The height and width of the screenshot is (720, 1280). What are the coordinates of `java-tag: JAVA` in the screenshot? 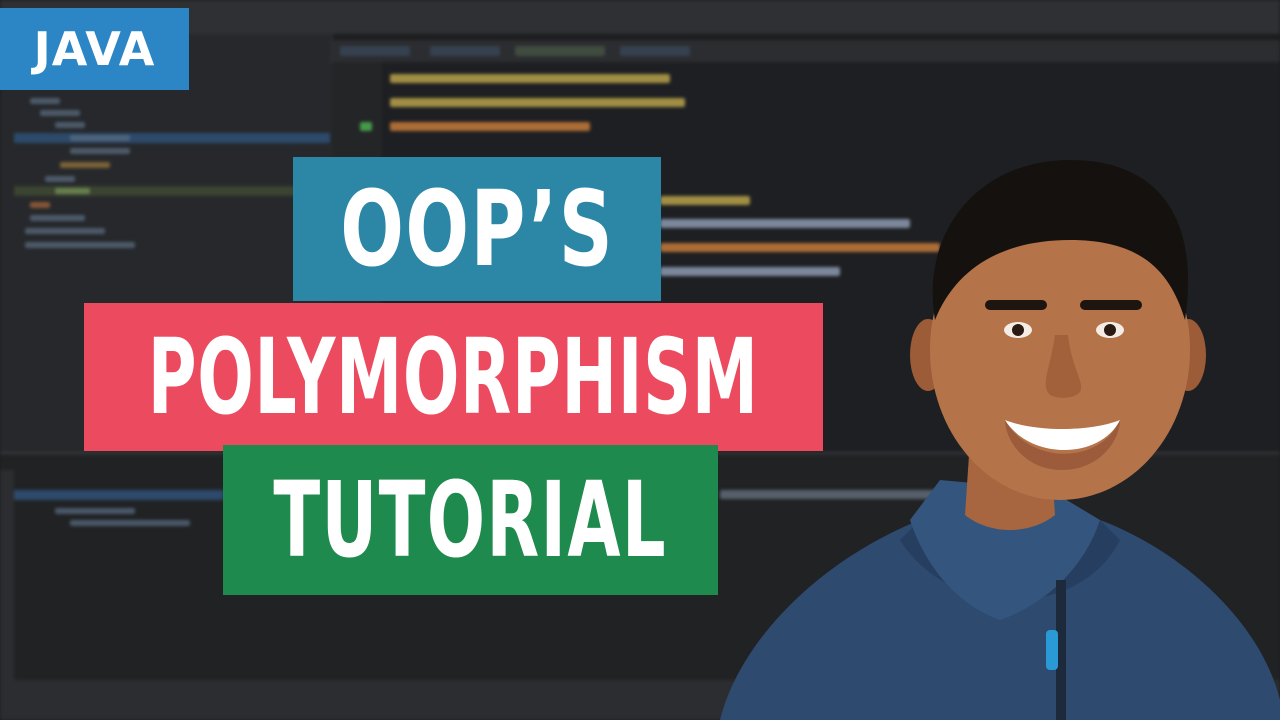 It's located at (94, 49).